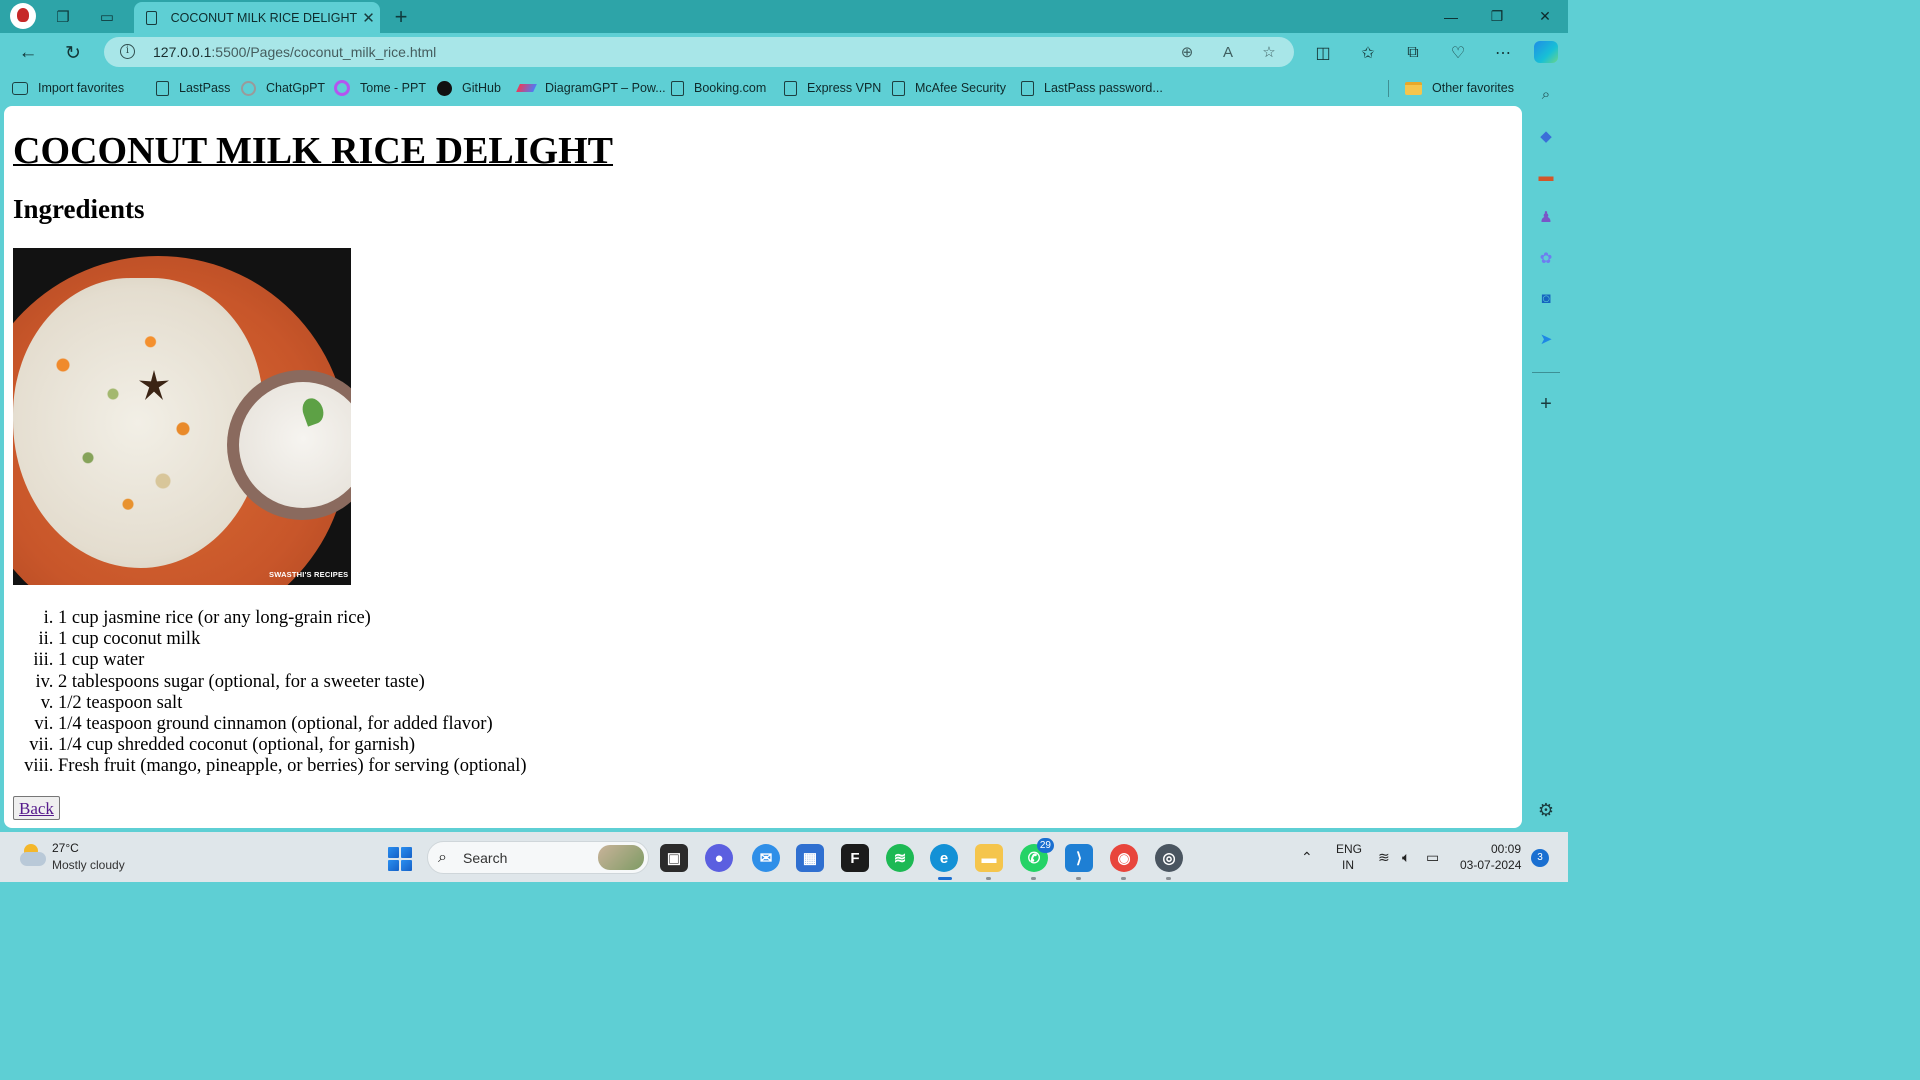 The image size is (1920, 1080). I want to click on back-button: Back, so click(36, 808).